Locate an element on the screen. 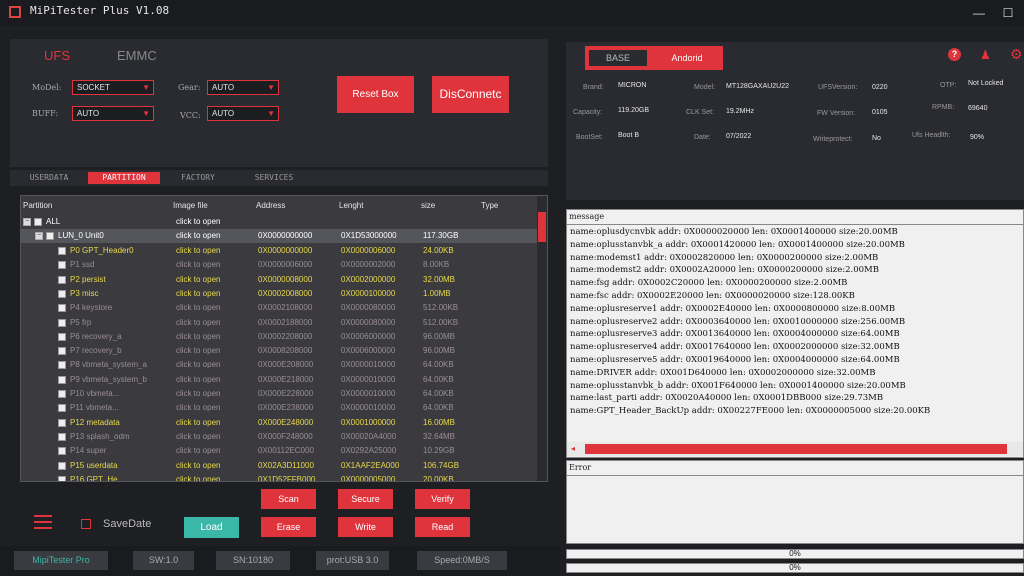  vcc-select: AUTO ▼ is located at coordinates (243, 113).